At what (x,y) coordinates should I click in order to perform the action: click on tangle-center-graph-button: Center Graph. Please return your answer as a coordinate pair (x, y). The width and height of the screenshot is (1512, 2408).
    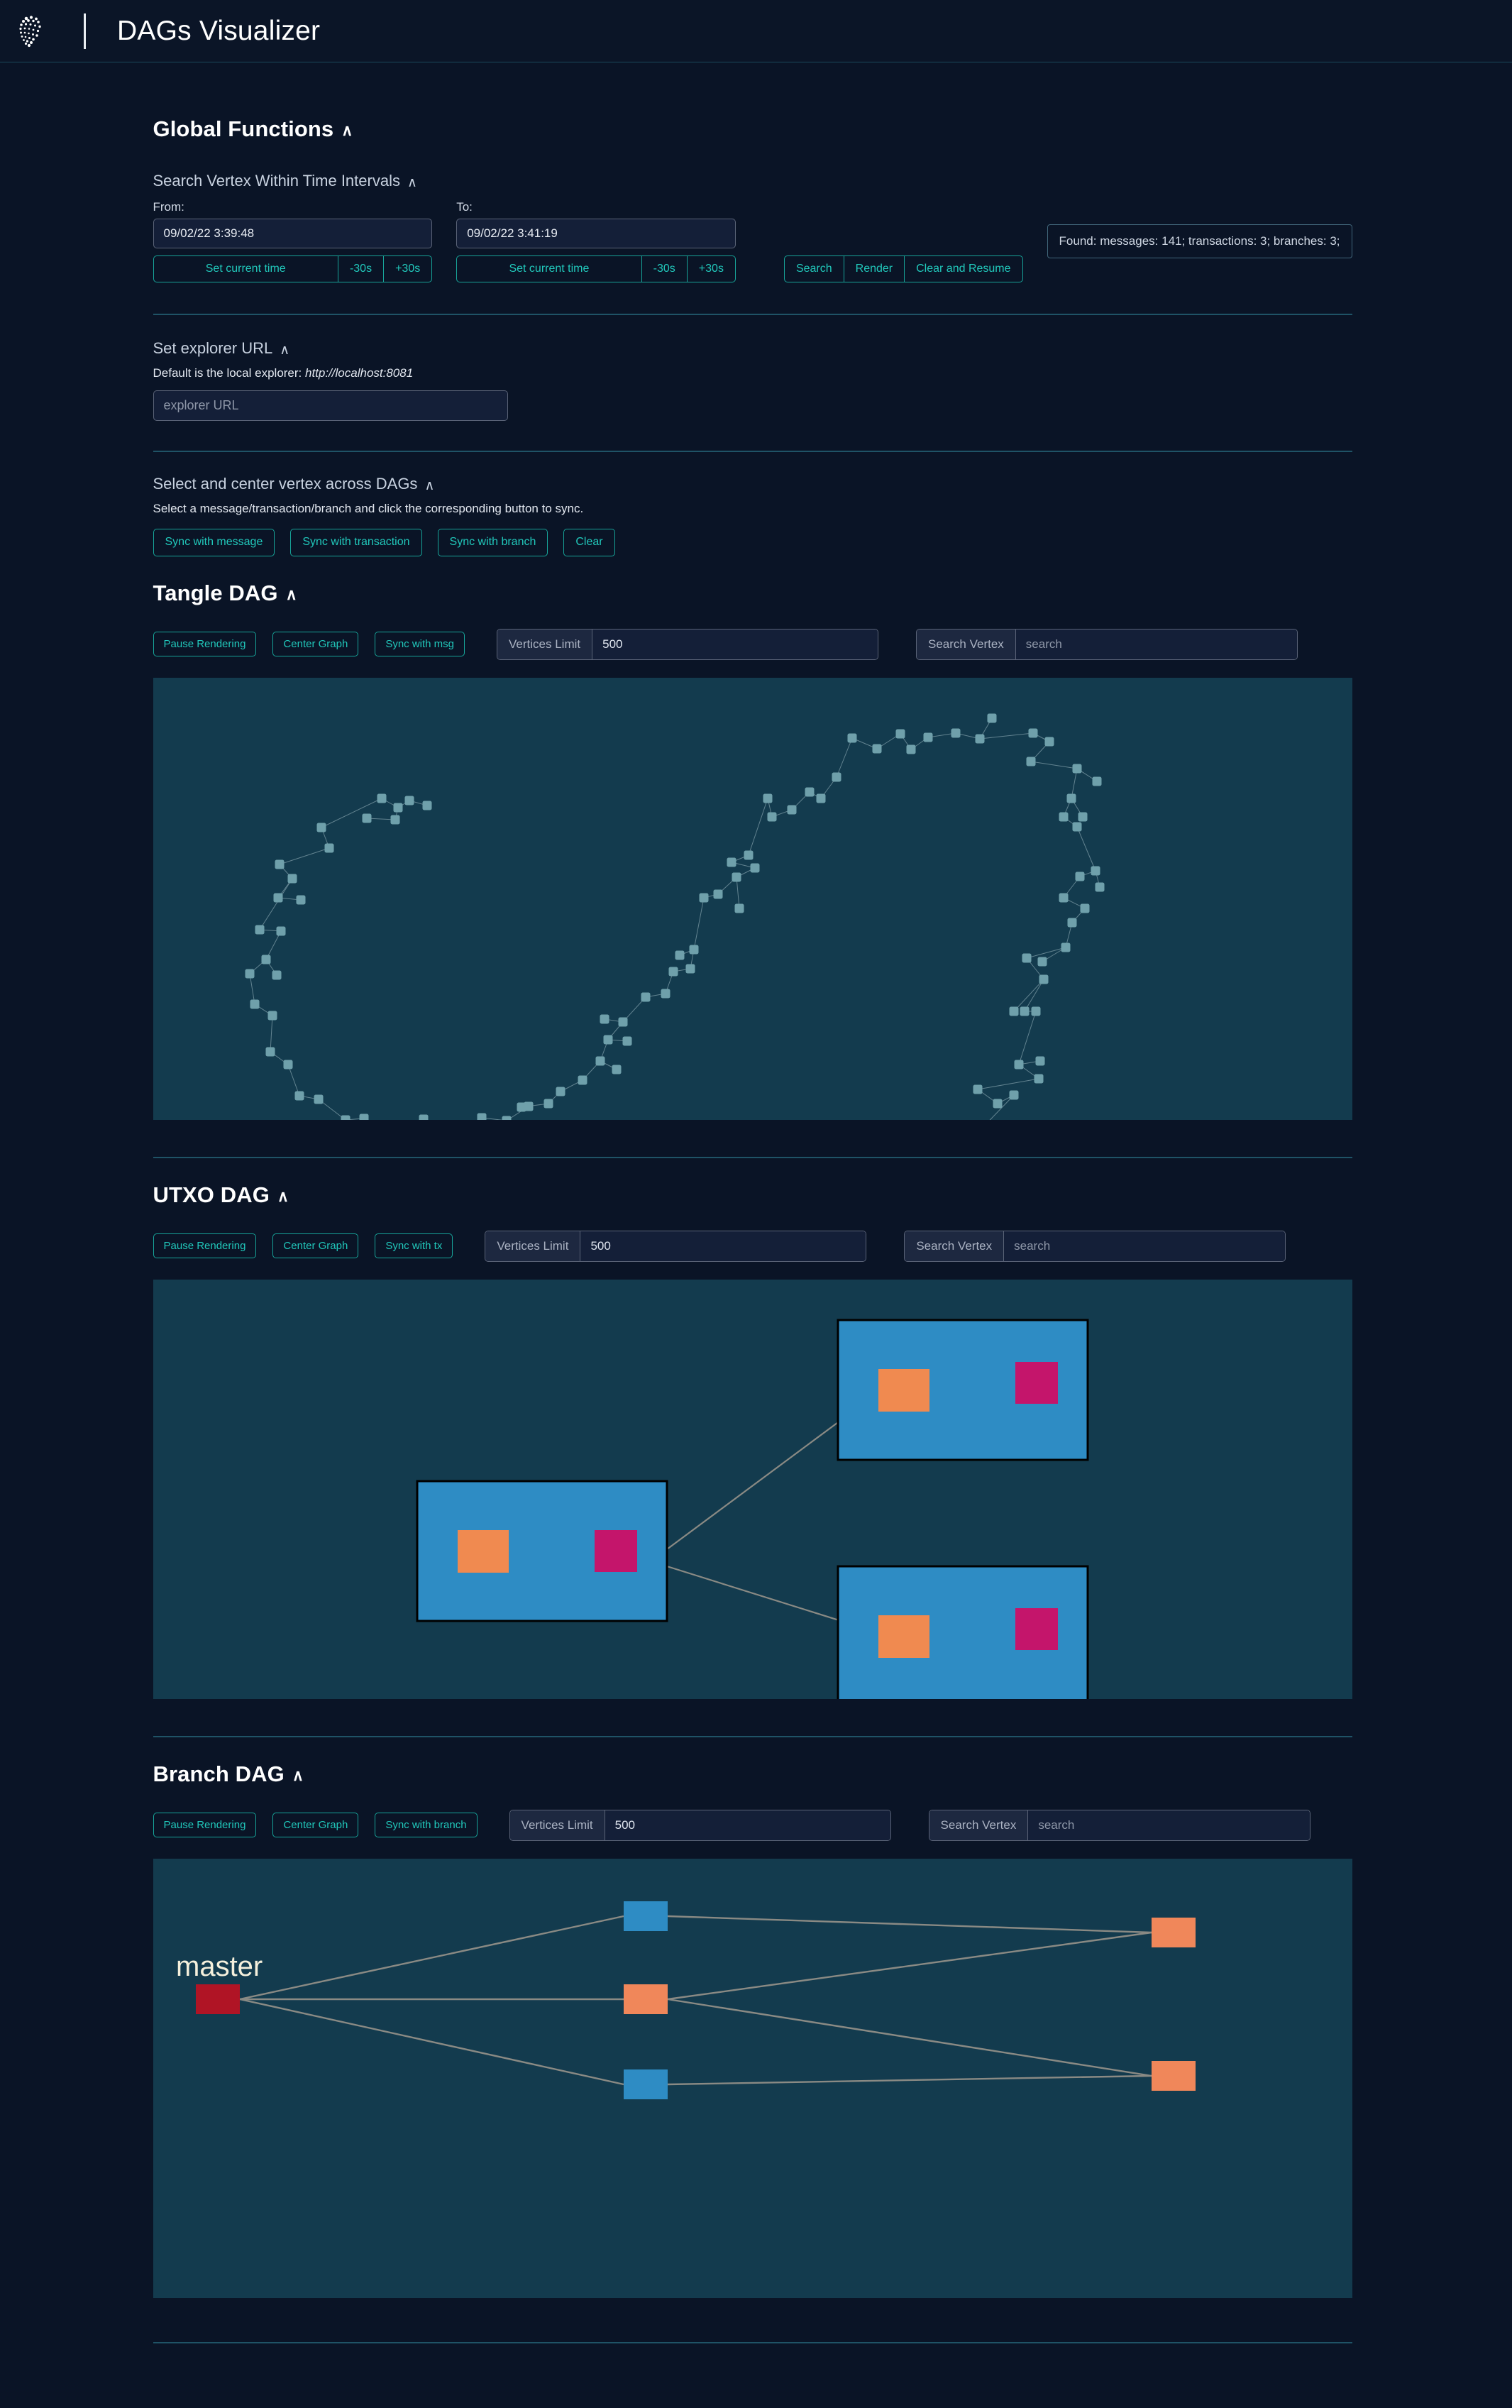
    Looking at the image, I should click on (315, 644).